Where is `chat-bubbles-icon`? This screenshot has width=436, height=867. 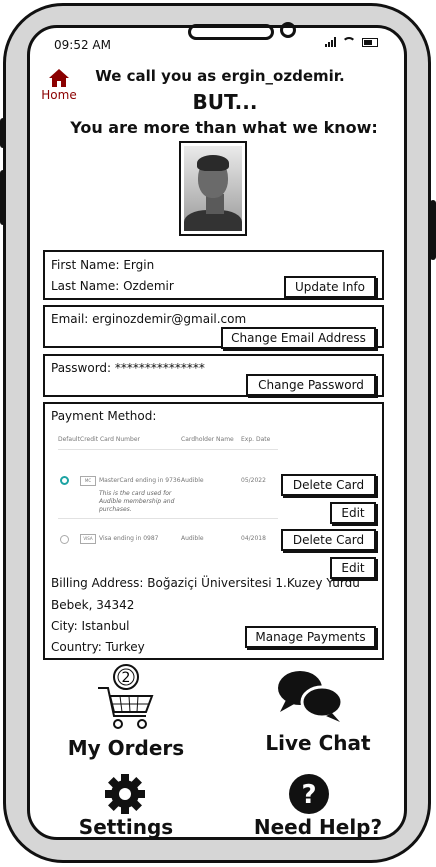 chat-bubbles-icon is located at coordinates (311, 696).